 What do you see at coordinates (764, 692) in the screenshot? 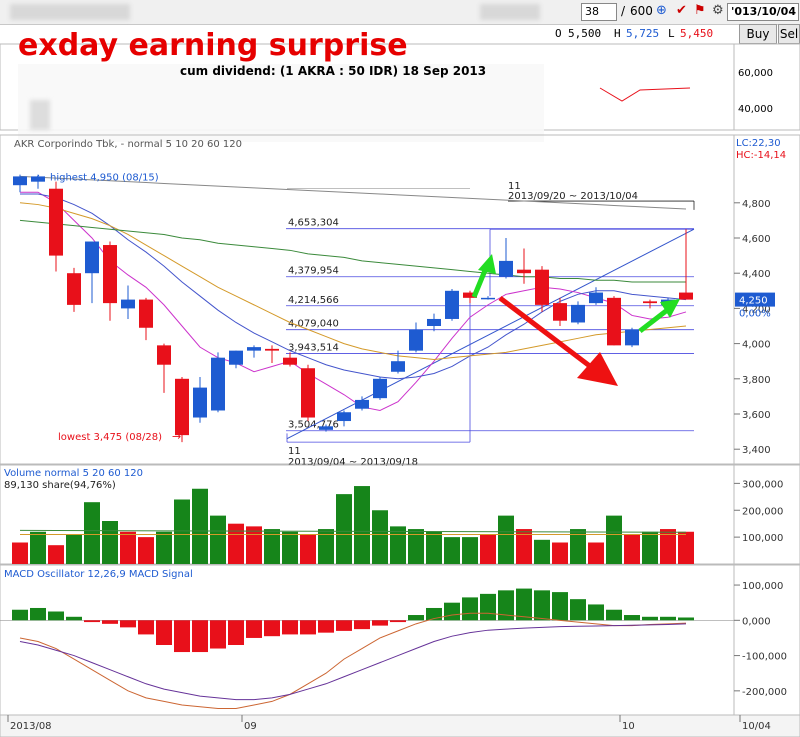
I see `macd-y-tick-label: -200,000` at bounding box center [764, 692].